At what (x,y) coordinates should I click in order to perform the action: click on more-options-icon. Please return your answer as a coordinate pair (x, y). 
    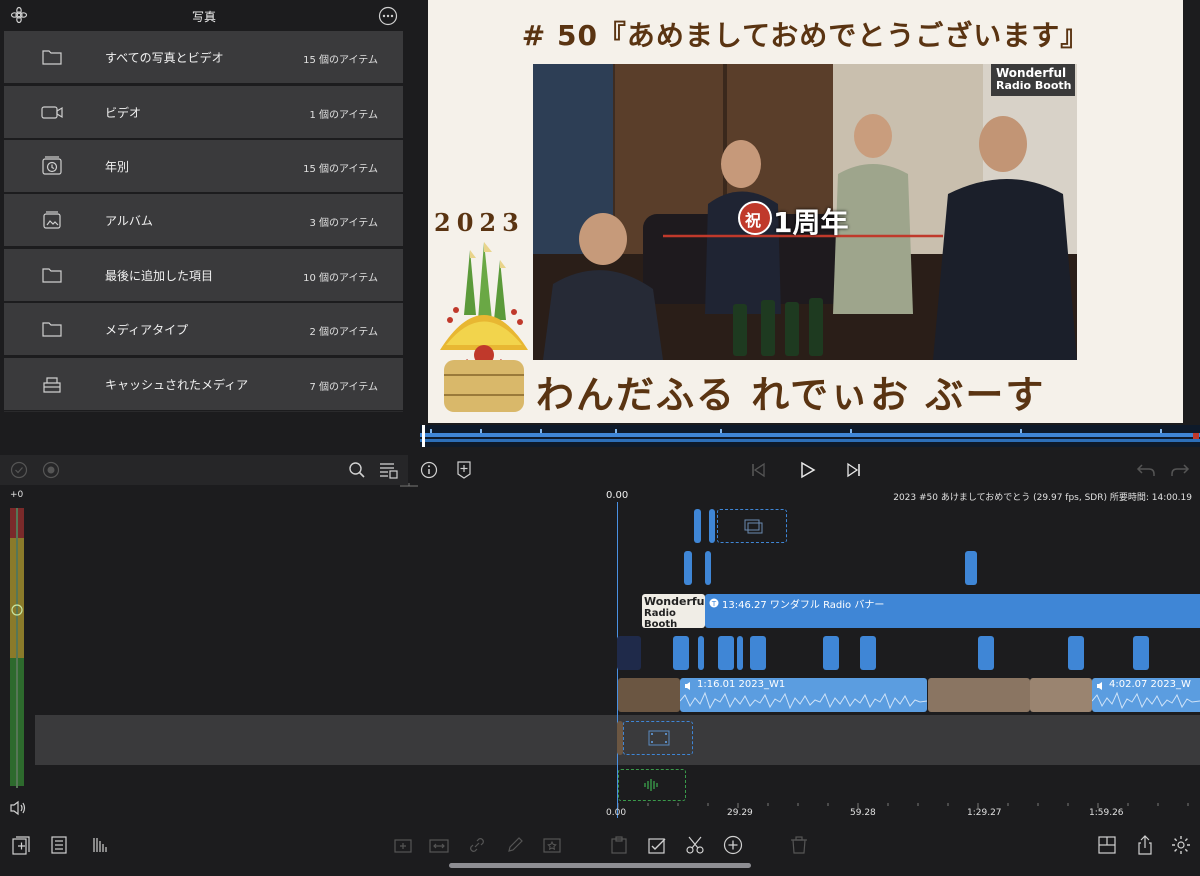
    Looking at the image, I should click on (388, 16).